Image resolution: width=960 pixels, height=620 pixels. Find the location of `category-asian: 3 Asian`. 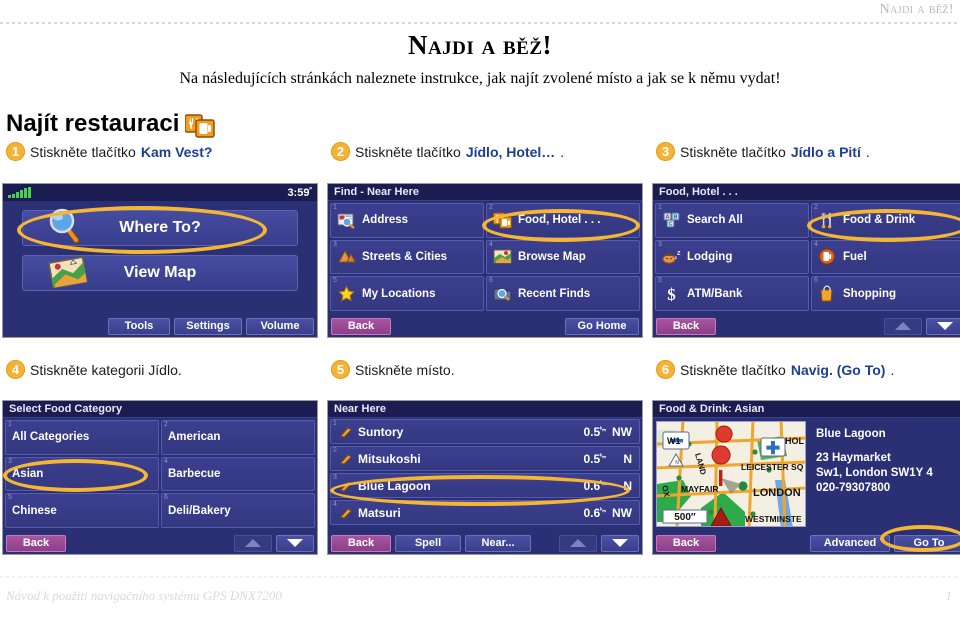

category-asian: 3 Asian is located at coordinates (82, 474).